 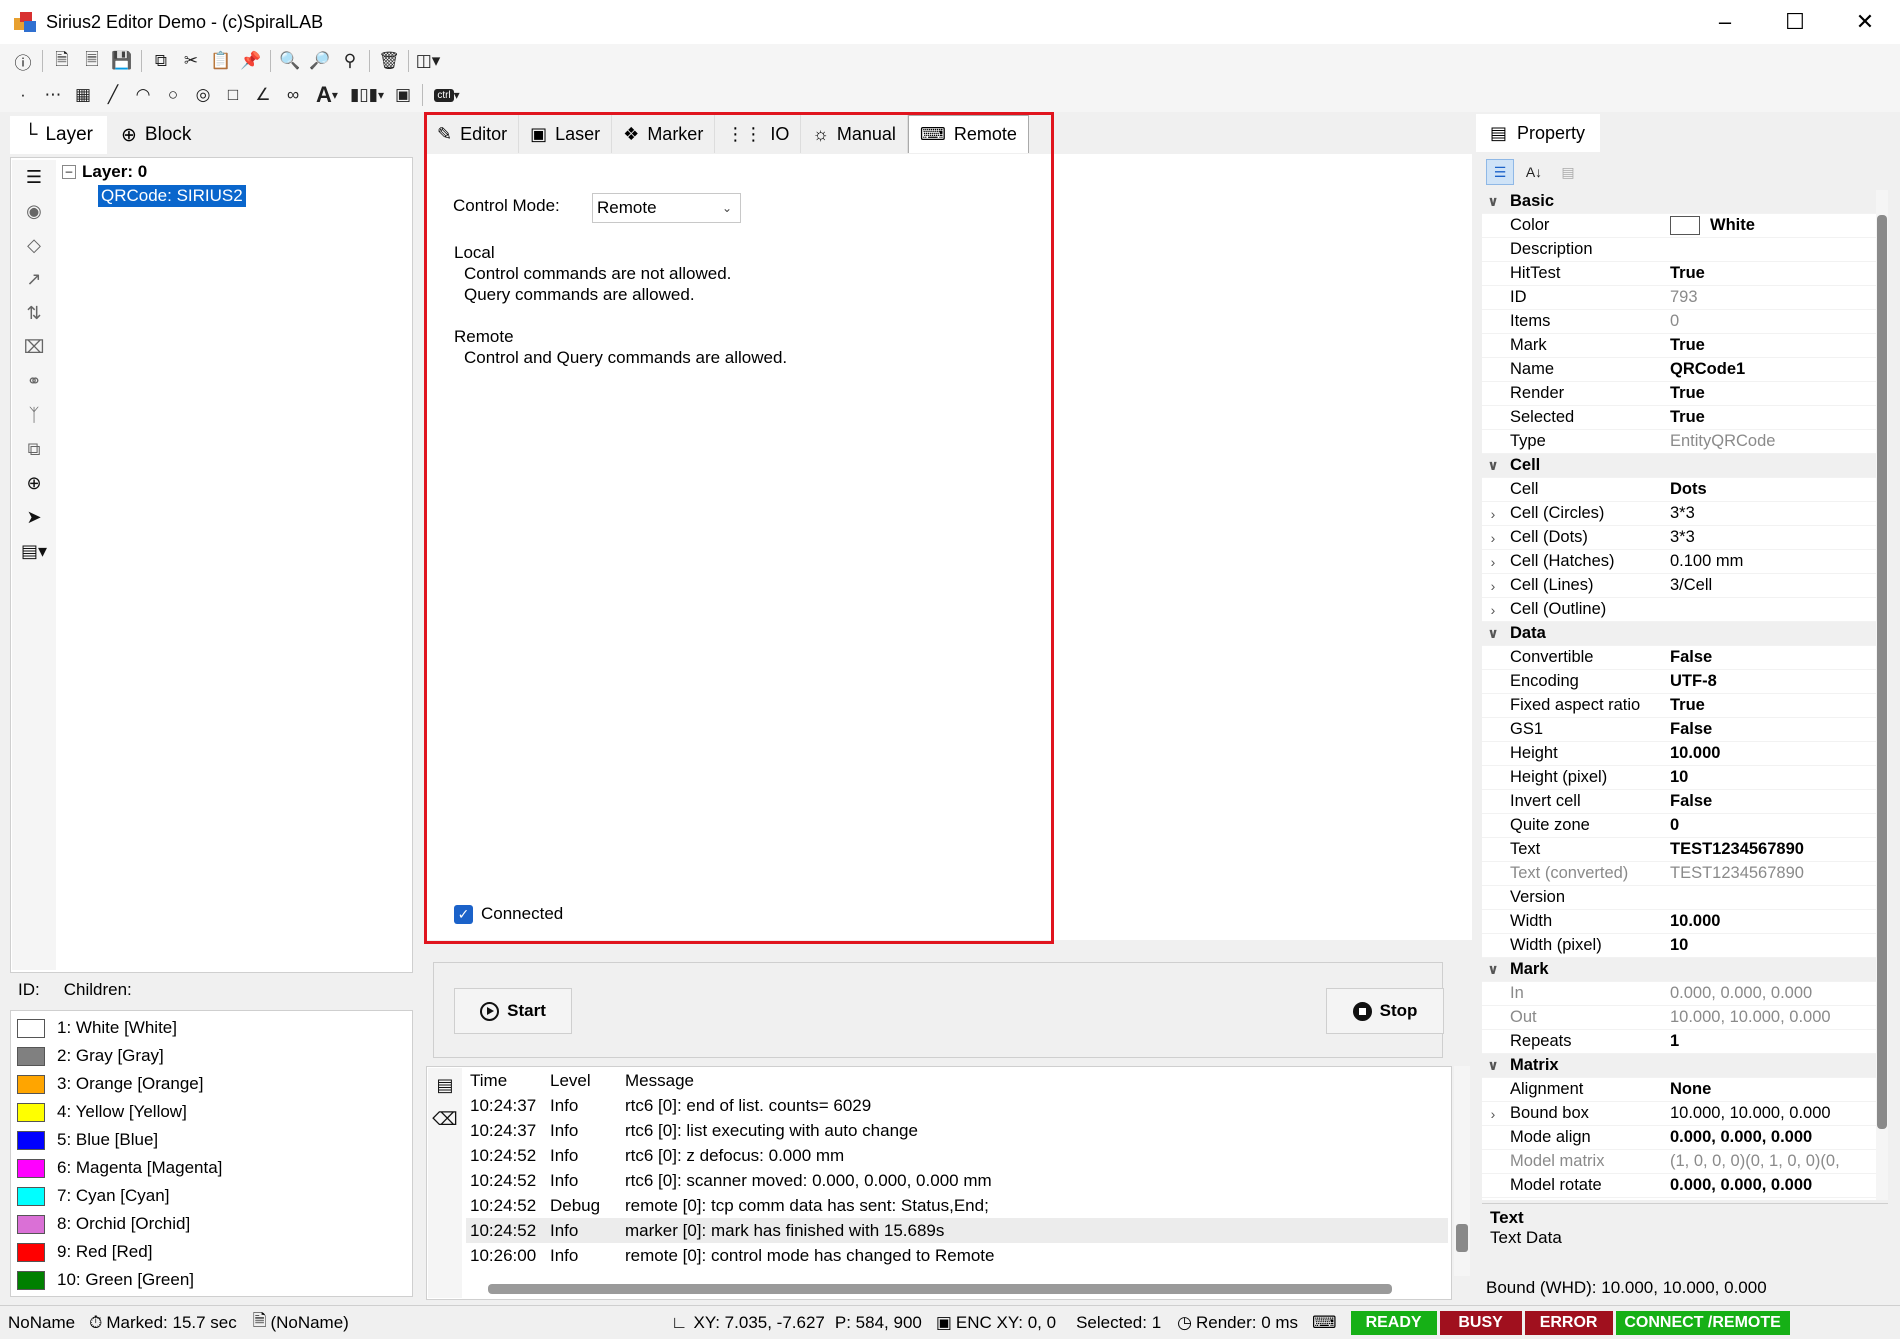 What do you see at coordinates (1568, 172) in the screenshot?
I see `property-pages-icon: ▤` at bounding box center [1568, 172].